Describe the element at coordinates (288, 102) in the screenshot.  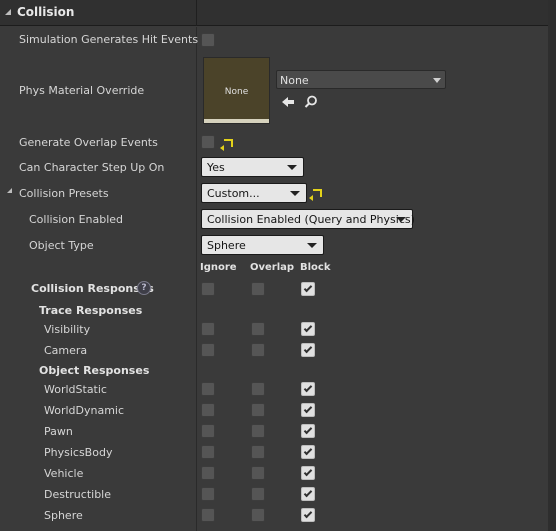
I see `left-arrow-icon` at that location.